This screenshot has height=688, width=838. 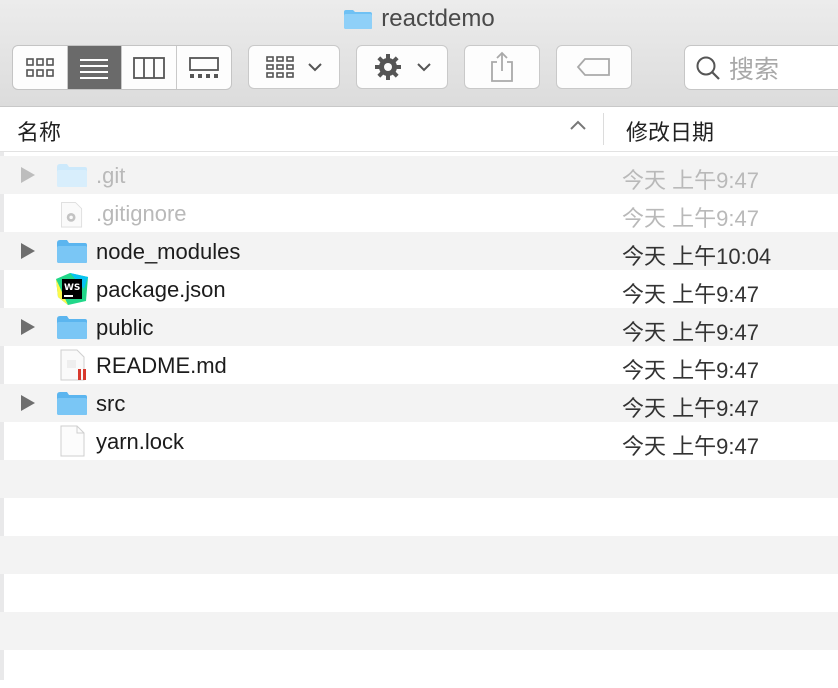 I want to click on column-header-name: 名称, so click(x=39, y=131).